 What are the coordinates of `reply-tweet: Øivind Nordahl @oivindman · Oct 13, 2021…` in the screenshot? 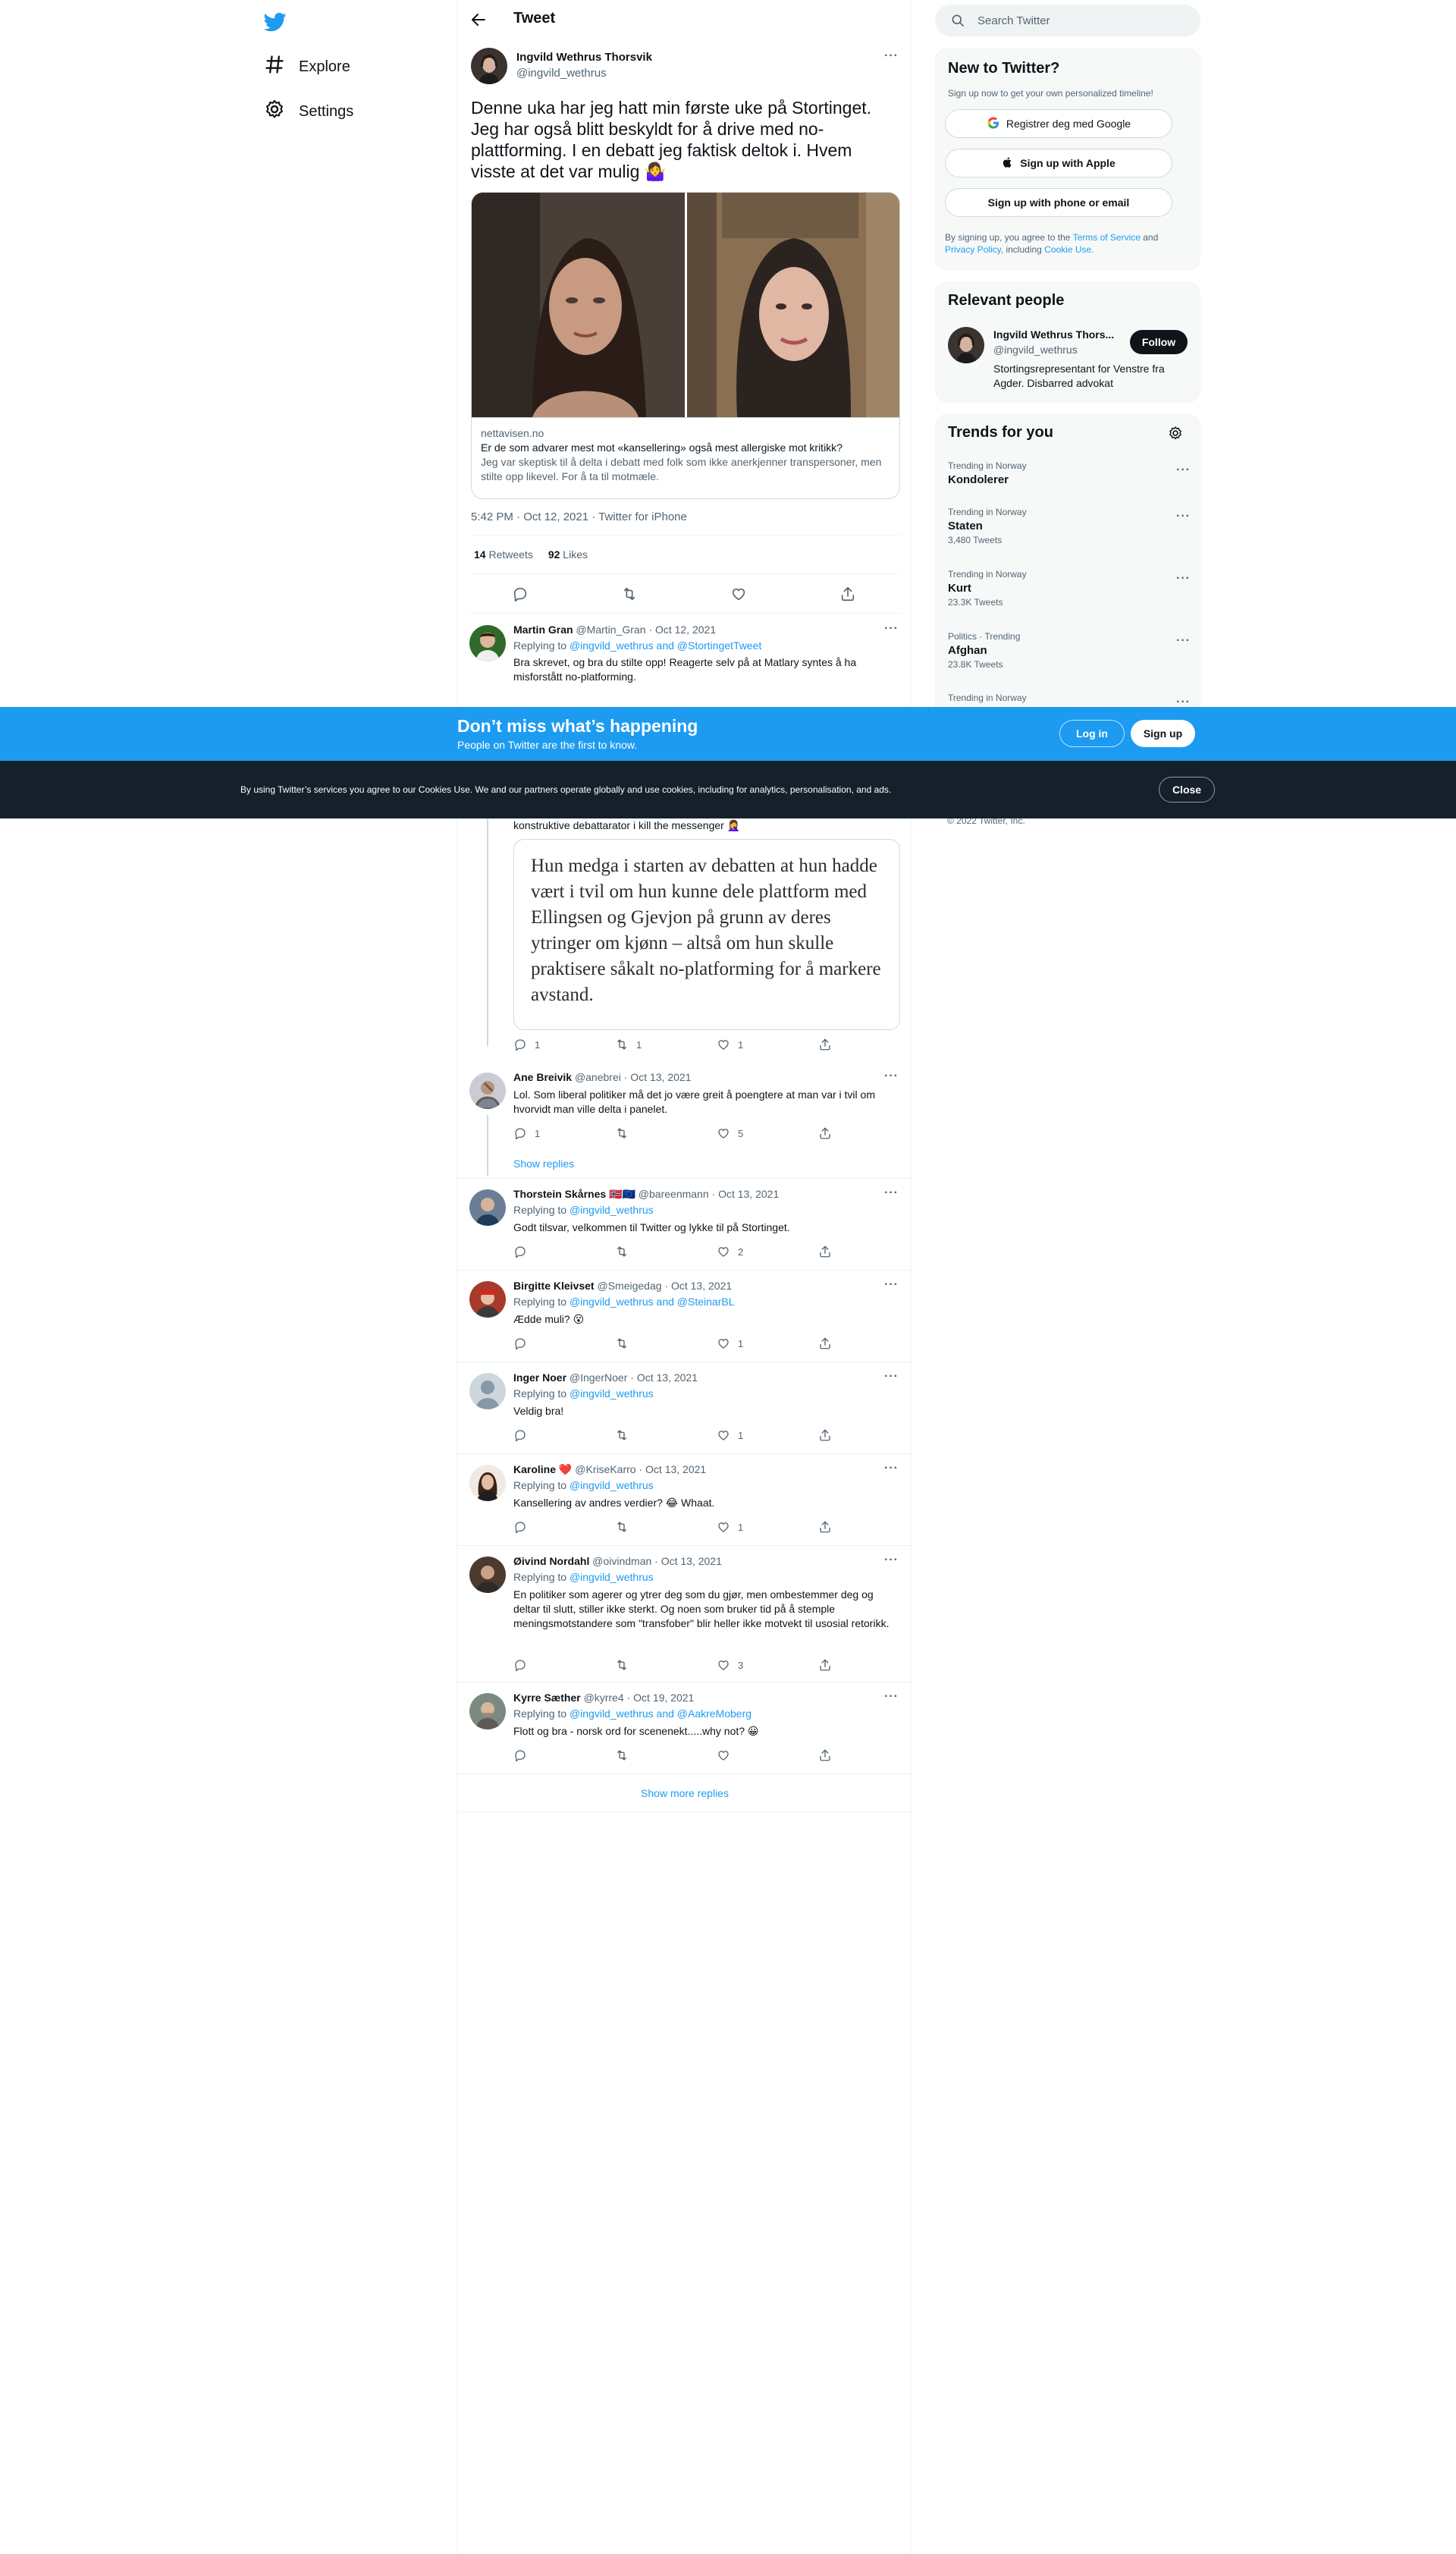 It's located at (684, 1614).